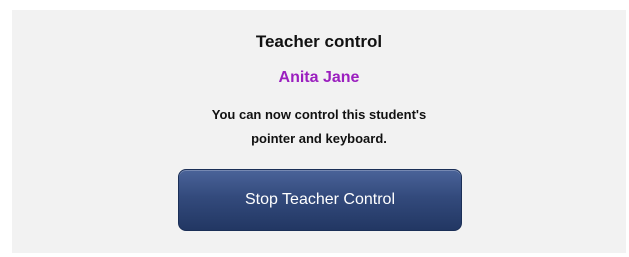 Image resolution: width=629 pixels, height=257 pixels. Describe the element at coordinates (319, 114) in the screenshot. I see `control-message-line-1: You can now control this student's` at that location.